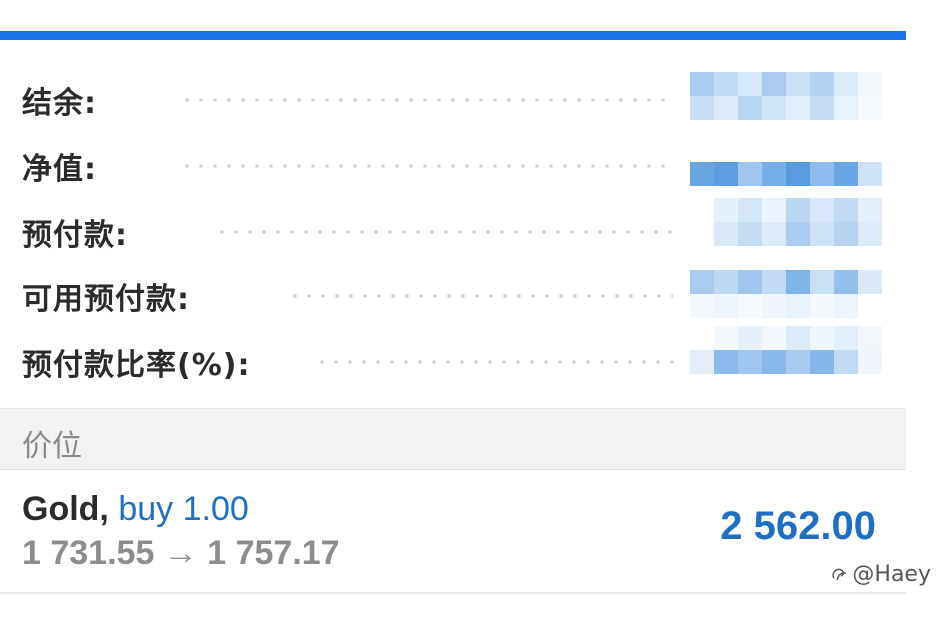  What do you see at coordinates (65, 509) in the screenshot?
I see `position-symbol: Gold,` at bounding box center [65, 509].